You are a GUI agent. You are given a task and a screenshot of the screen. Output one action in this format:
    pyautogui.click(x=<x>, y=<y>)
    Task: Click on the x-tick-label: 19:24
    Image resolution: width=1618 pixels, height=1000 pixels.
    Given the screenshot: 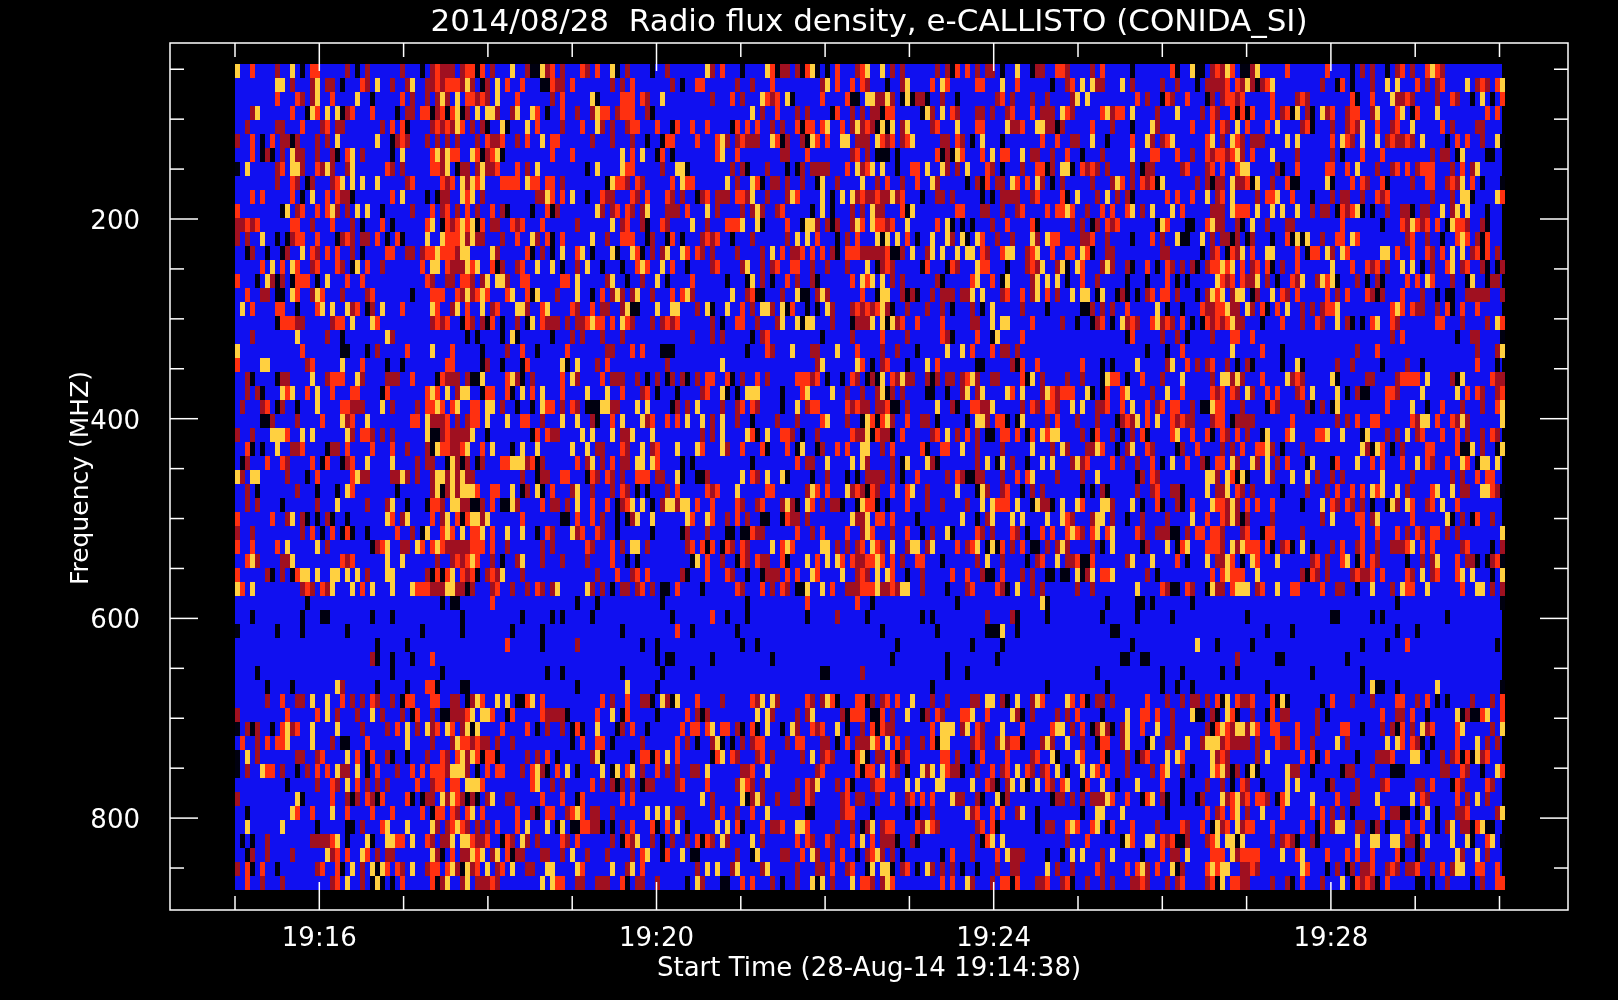 What is the action you would take?
    pyautogui.click(x=994, y=937)
    